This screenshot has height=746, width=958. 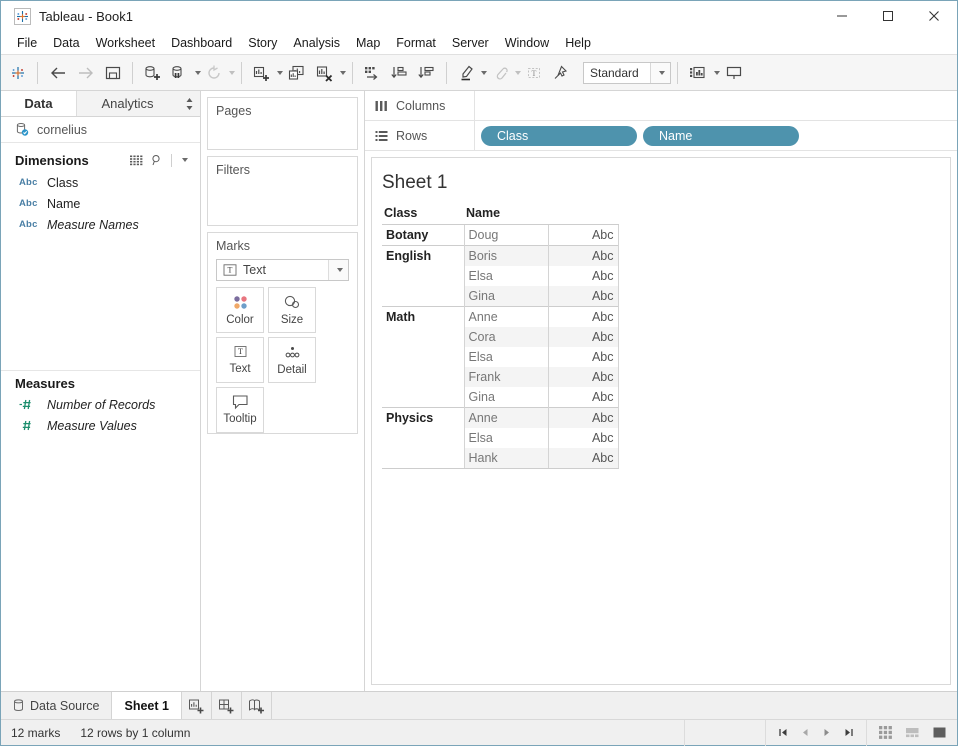 I want to click on column-header-value, so click(x=583, y=214).